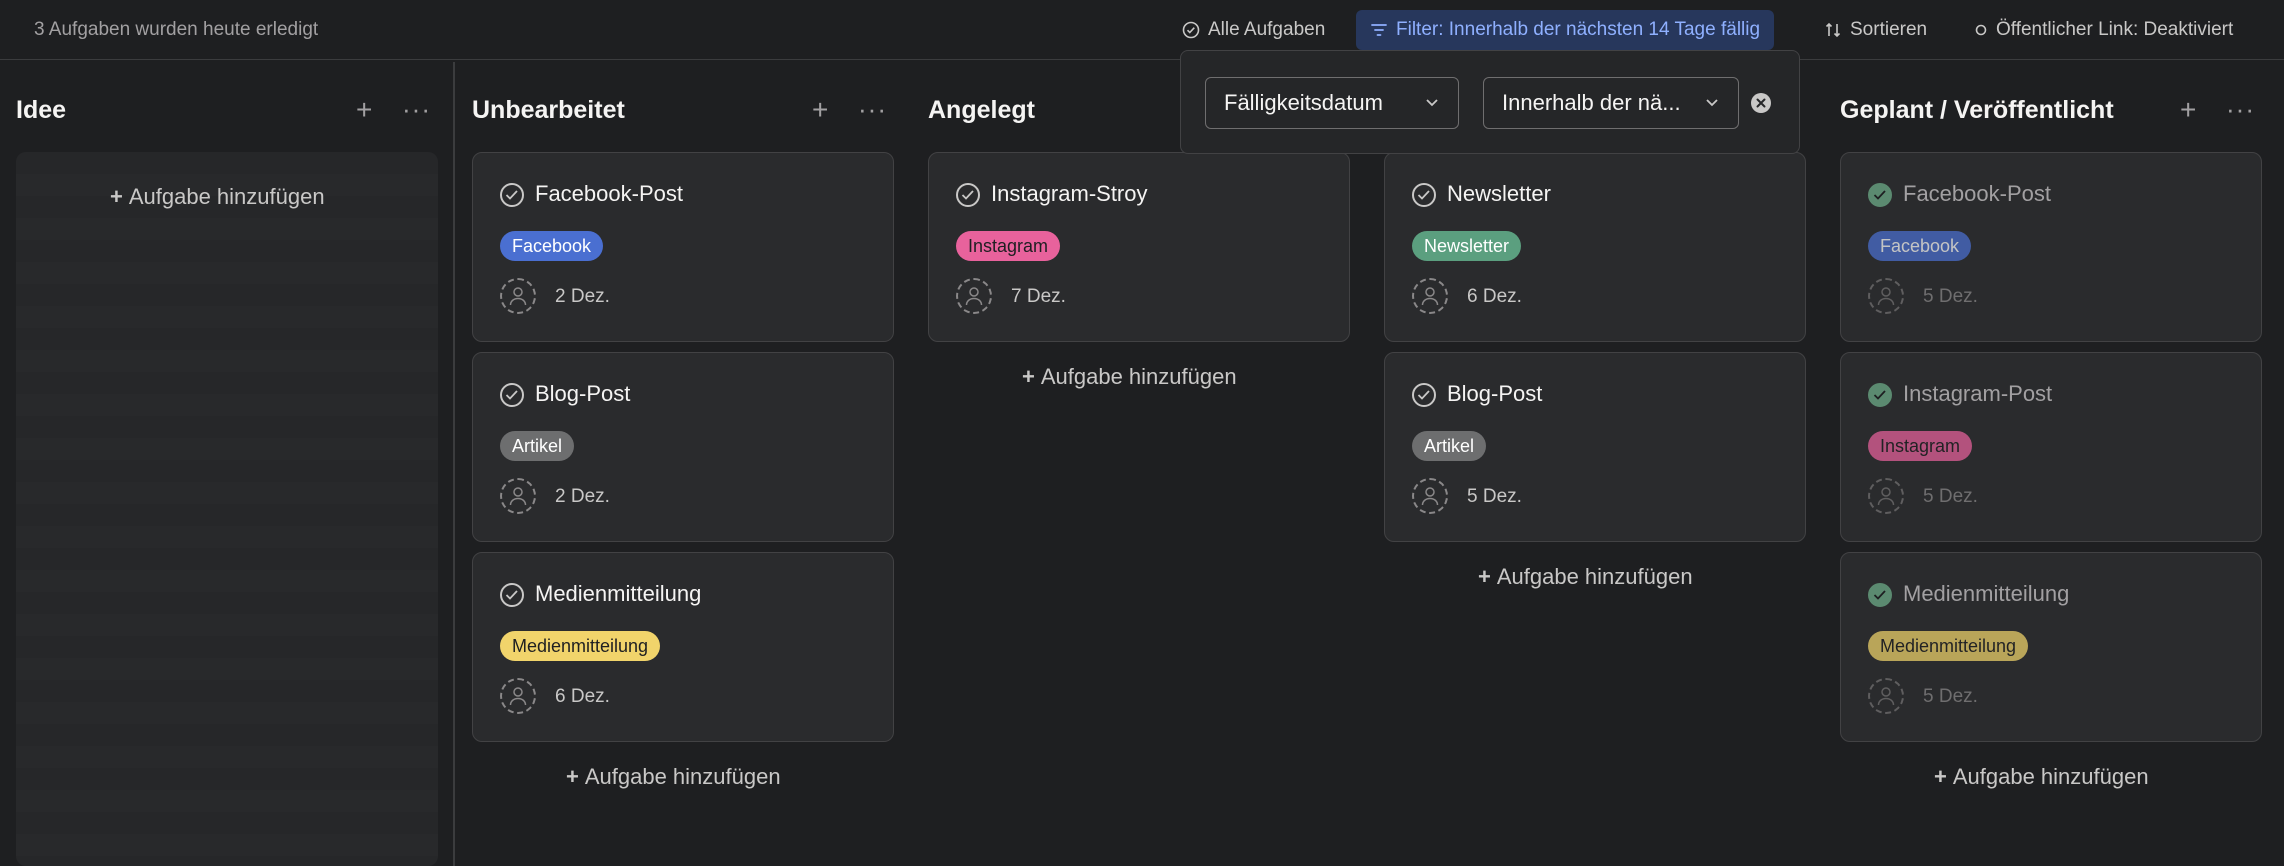 This screenshot has width=2284, height=866. I want to click on all-tasks-button: Alle Aufgaben, so click(1253, 30).